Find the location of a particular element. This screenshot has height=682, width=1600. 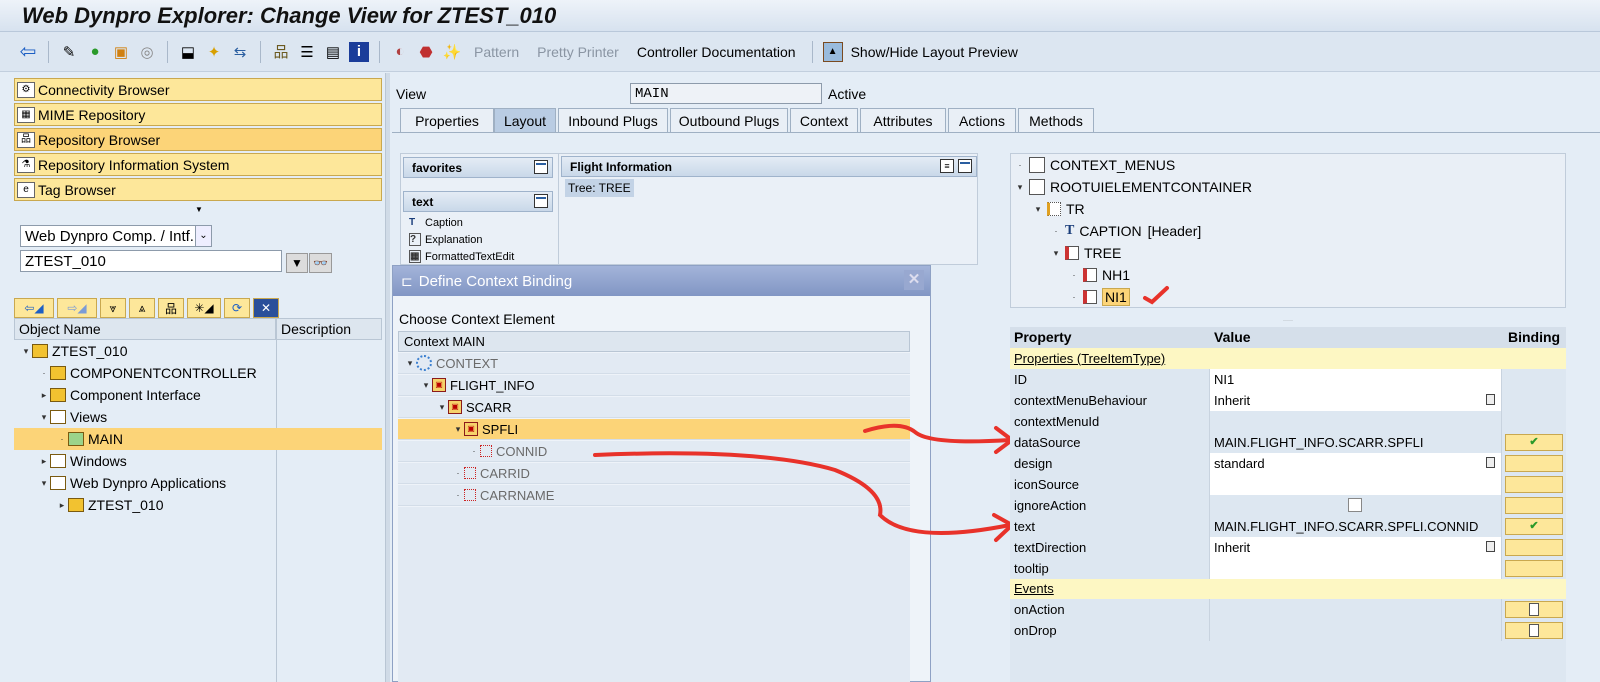

property-value: MAIN.FLIGHT_INFO.SCARR.SPFLI.CONNID is located at coordinates (1356, 526).